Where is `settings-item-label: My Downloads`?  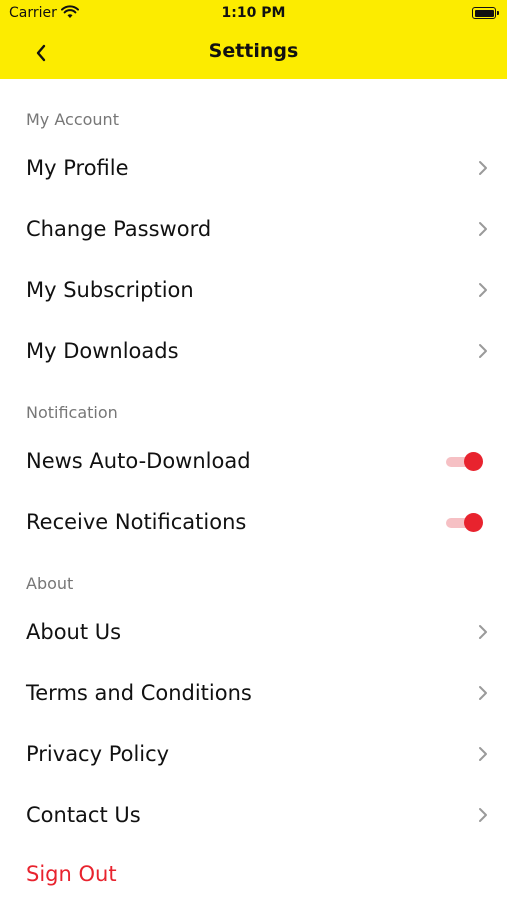
settings-item-label: My Downloads is located at coordinates (102, 351).